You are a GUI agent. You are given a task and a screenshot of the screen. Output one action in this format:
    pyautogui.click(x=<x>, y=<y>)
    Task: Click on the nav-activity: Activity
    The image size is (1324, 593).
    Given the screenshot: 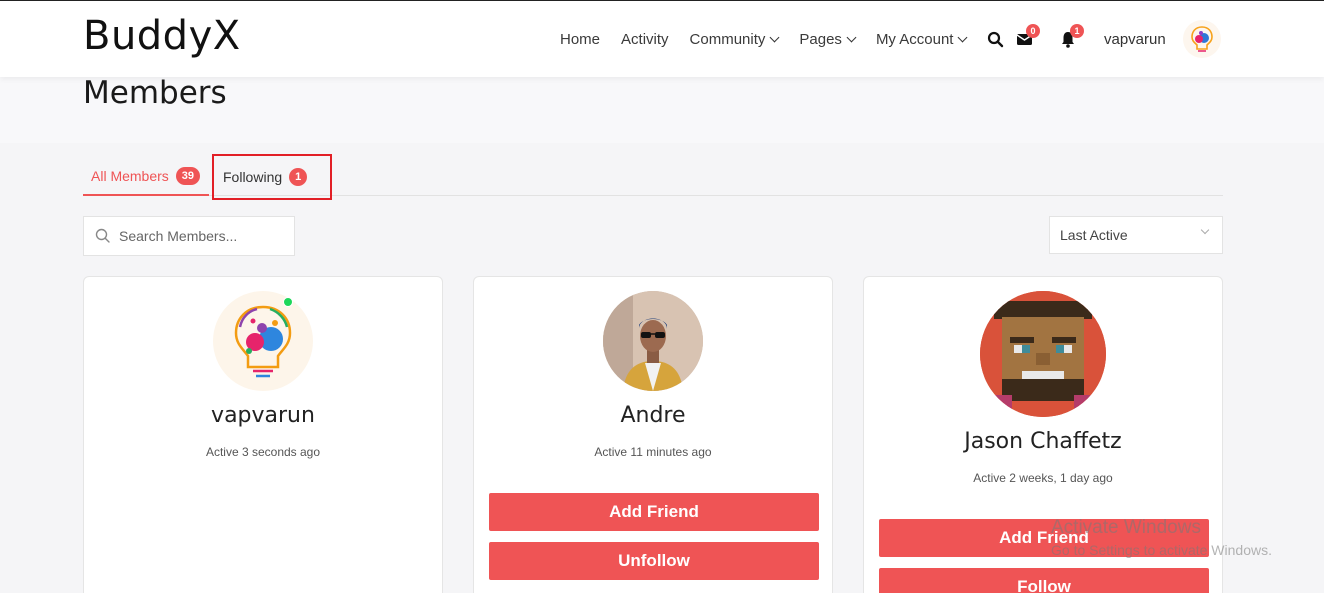 What is the action you would take?
    pyautogui.click(x=645, y=39)
    